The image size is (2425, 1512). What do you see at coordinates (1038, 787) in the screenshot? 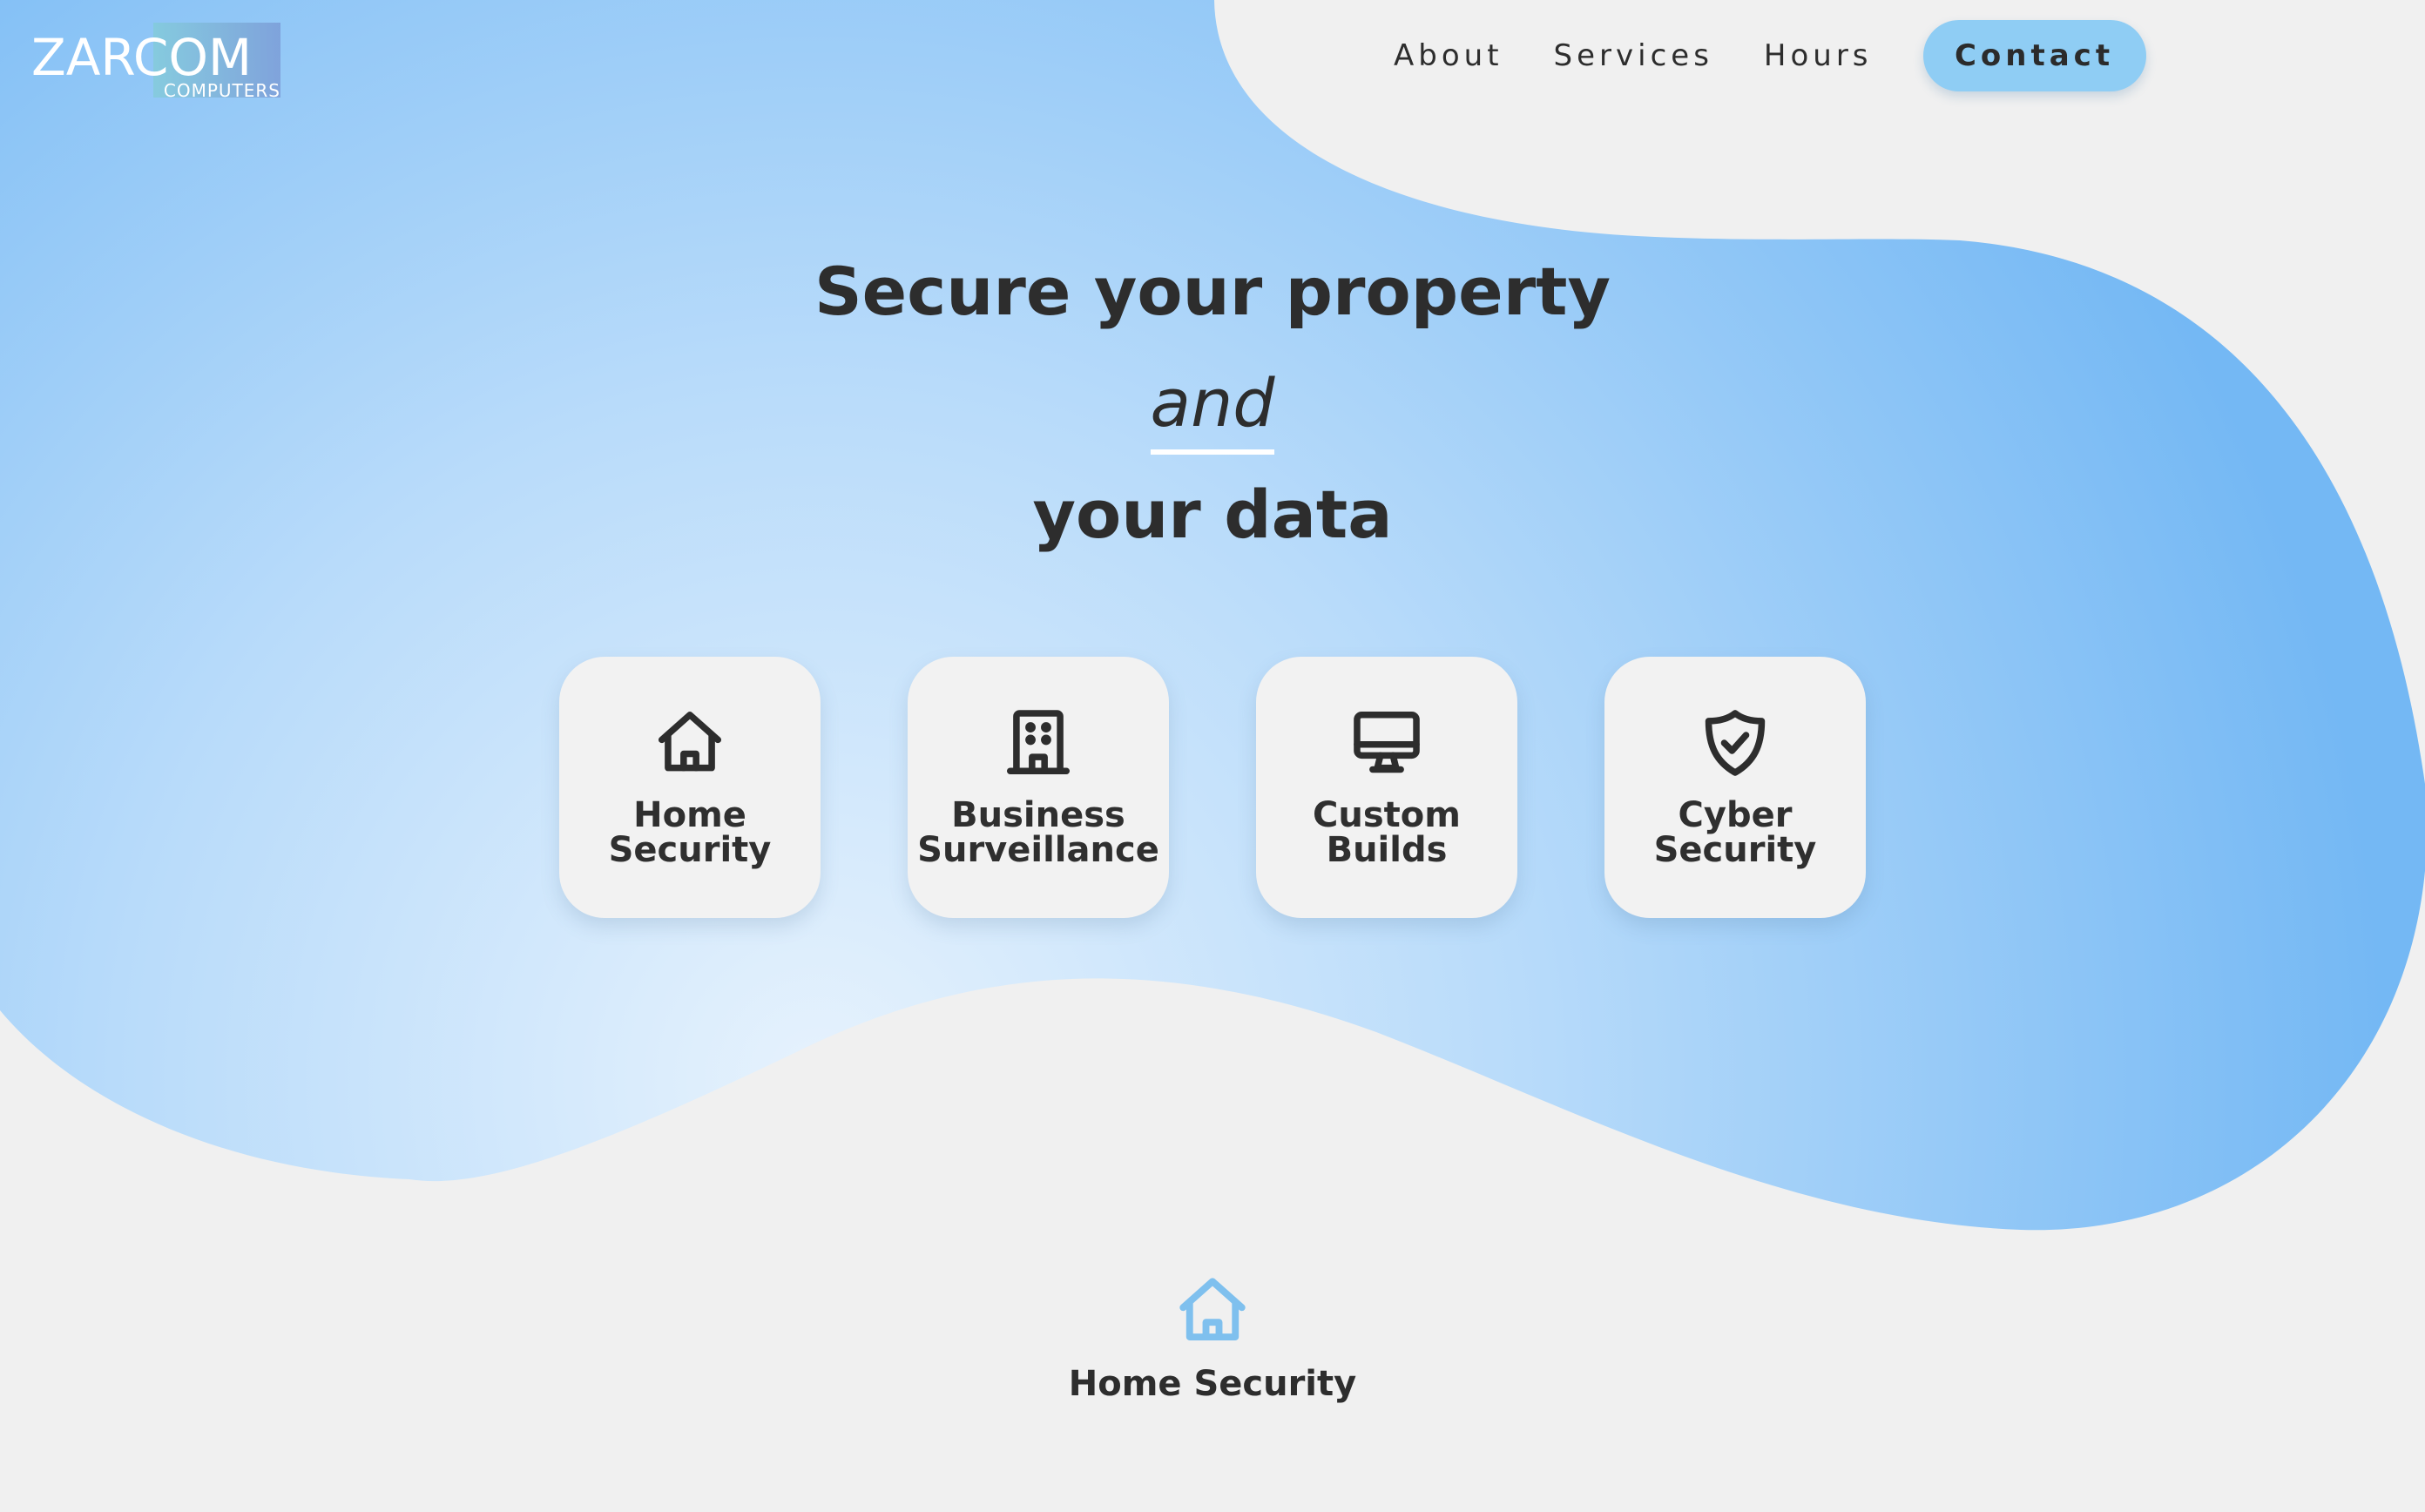
I see `service-card-business-surveillance: Business Surveillance` at bounding box center [1038, 787].